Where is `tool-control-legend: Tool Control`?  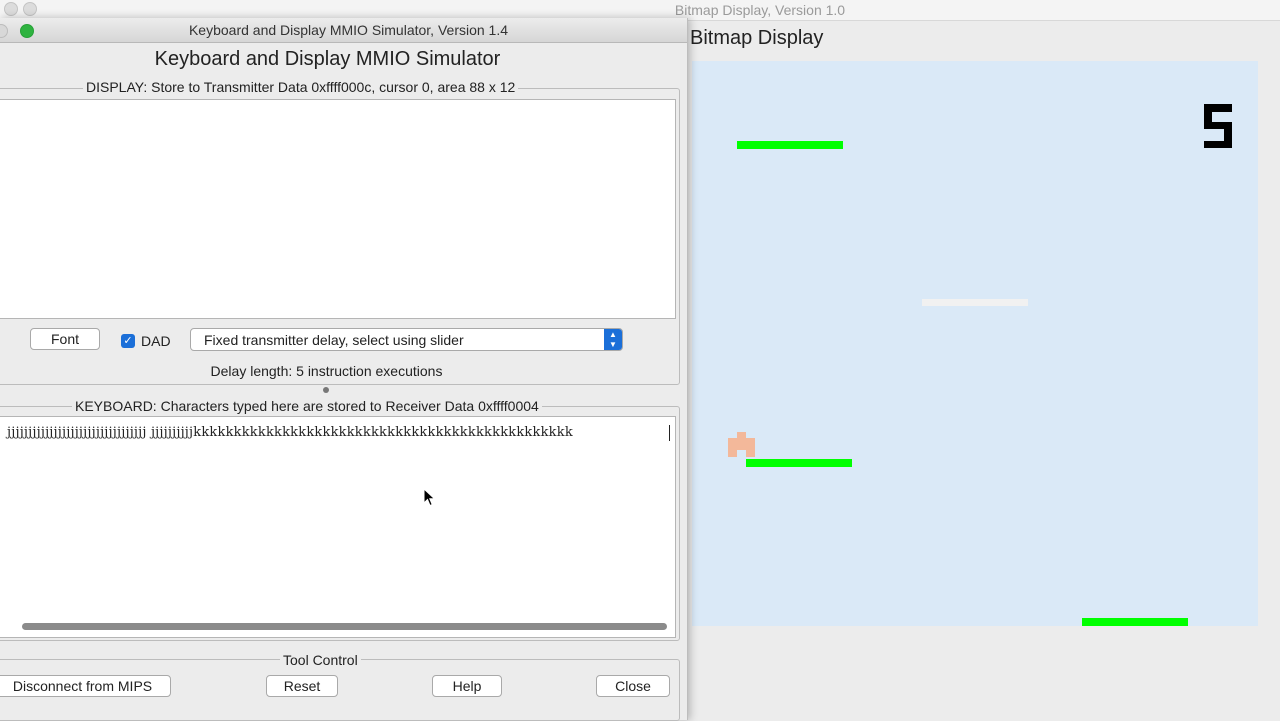 tool-control-legend: Tool Control is located at coordinates (320, 660).